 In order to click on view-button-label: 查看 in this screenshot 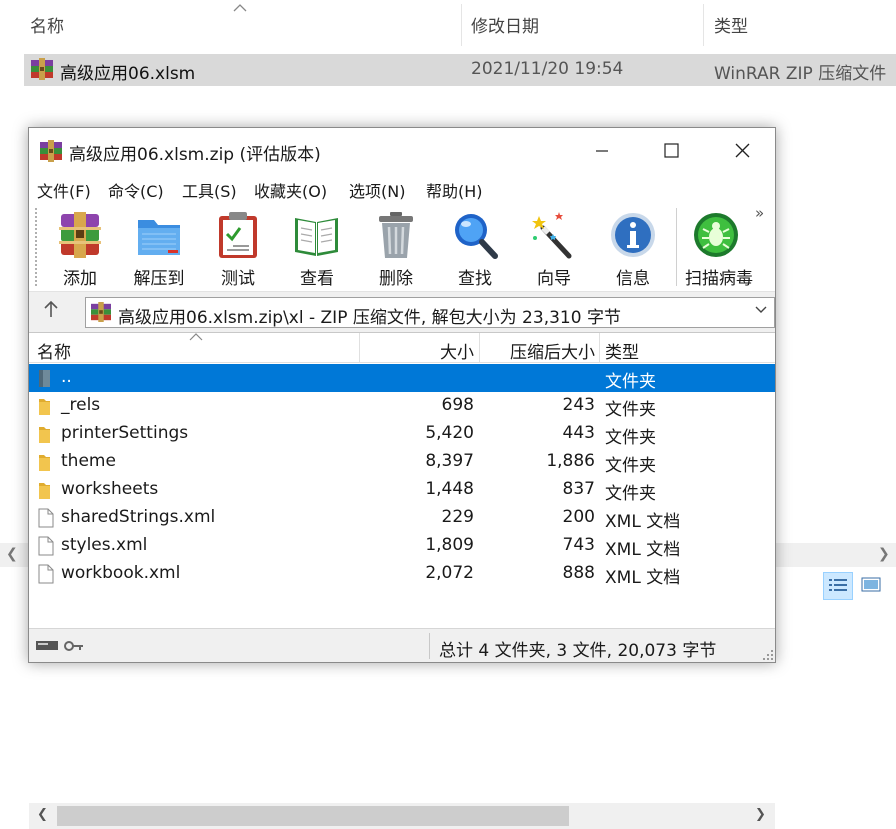, I will do `click(317, 279)`.